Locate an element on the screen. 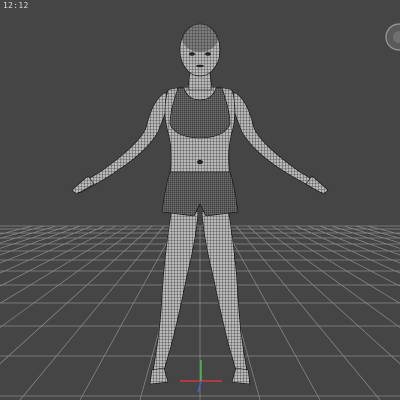  left-foot is located at coordinates (159, 376).